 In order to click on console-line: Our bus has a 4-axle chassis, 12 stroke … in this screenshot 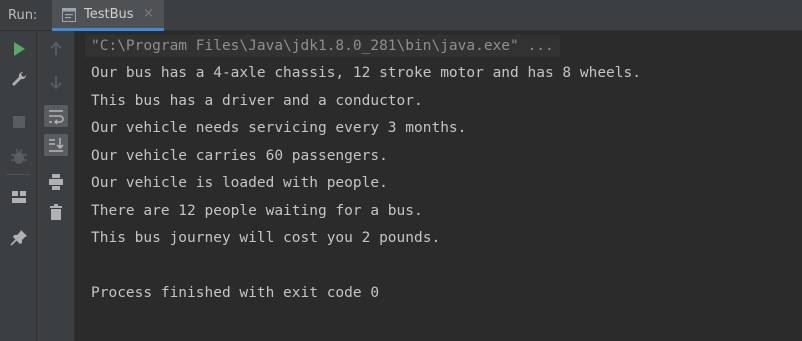, I will do `click(366, 73)`.